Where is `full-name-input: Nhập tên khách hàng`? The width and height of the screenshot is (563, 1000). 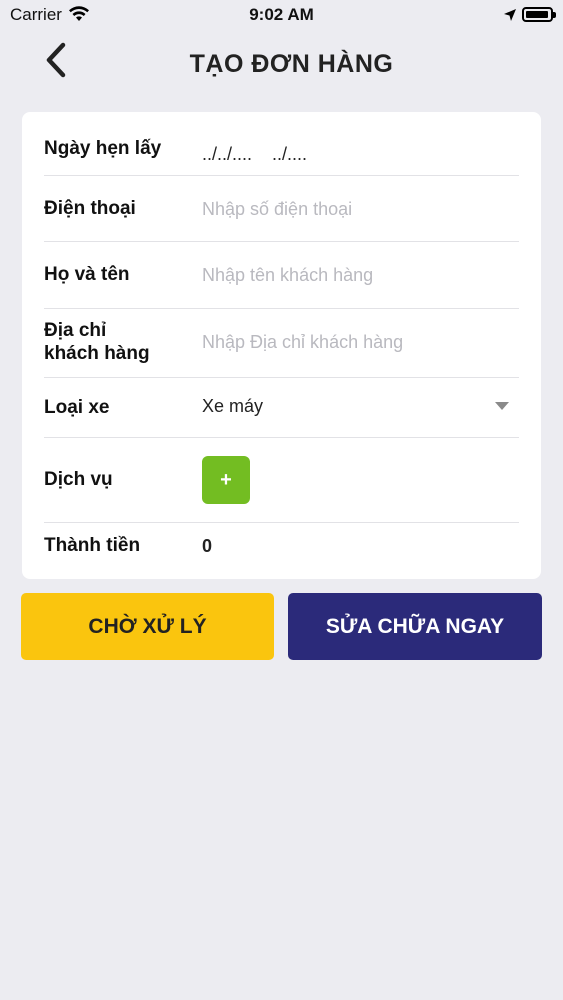 full-name-input: Nhập tên khách hàng is located at coordinates (287, 275).